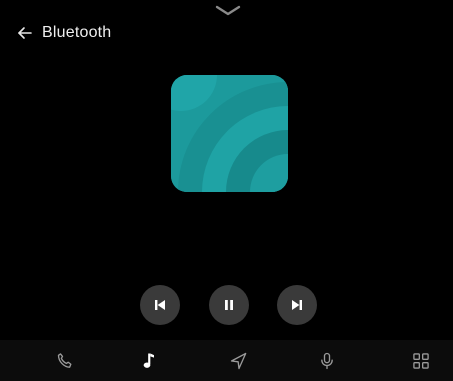 The width and height of the screenshot is (453, 381). I want to click on album-art, so click(229, 133).